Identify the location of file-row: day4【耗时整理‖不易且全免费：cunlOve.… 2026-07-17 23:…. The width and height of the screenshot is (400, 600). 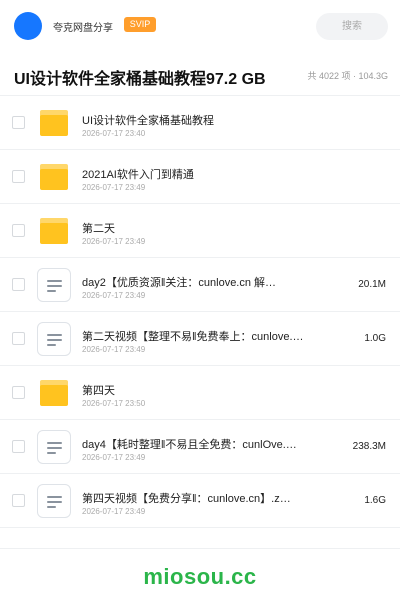
(200, 447).